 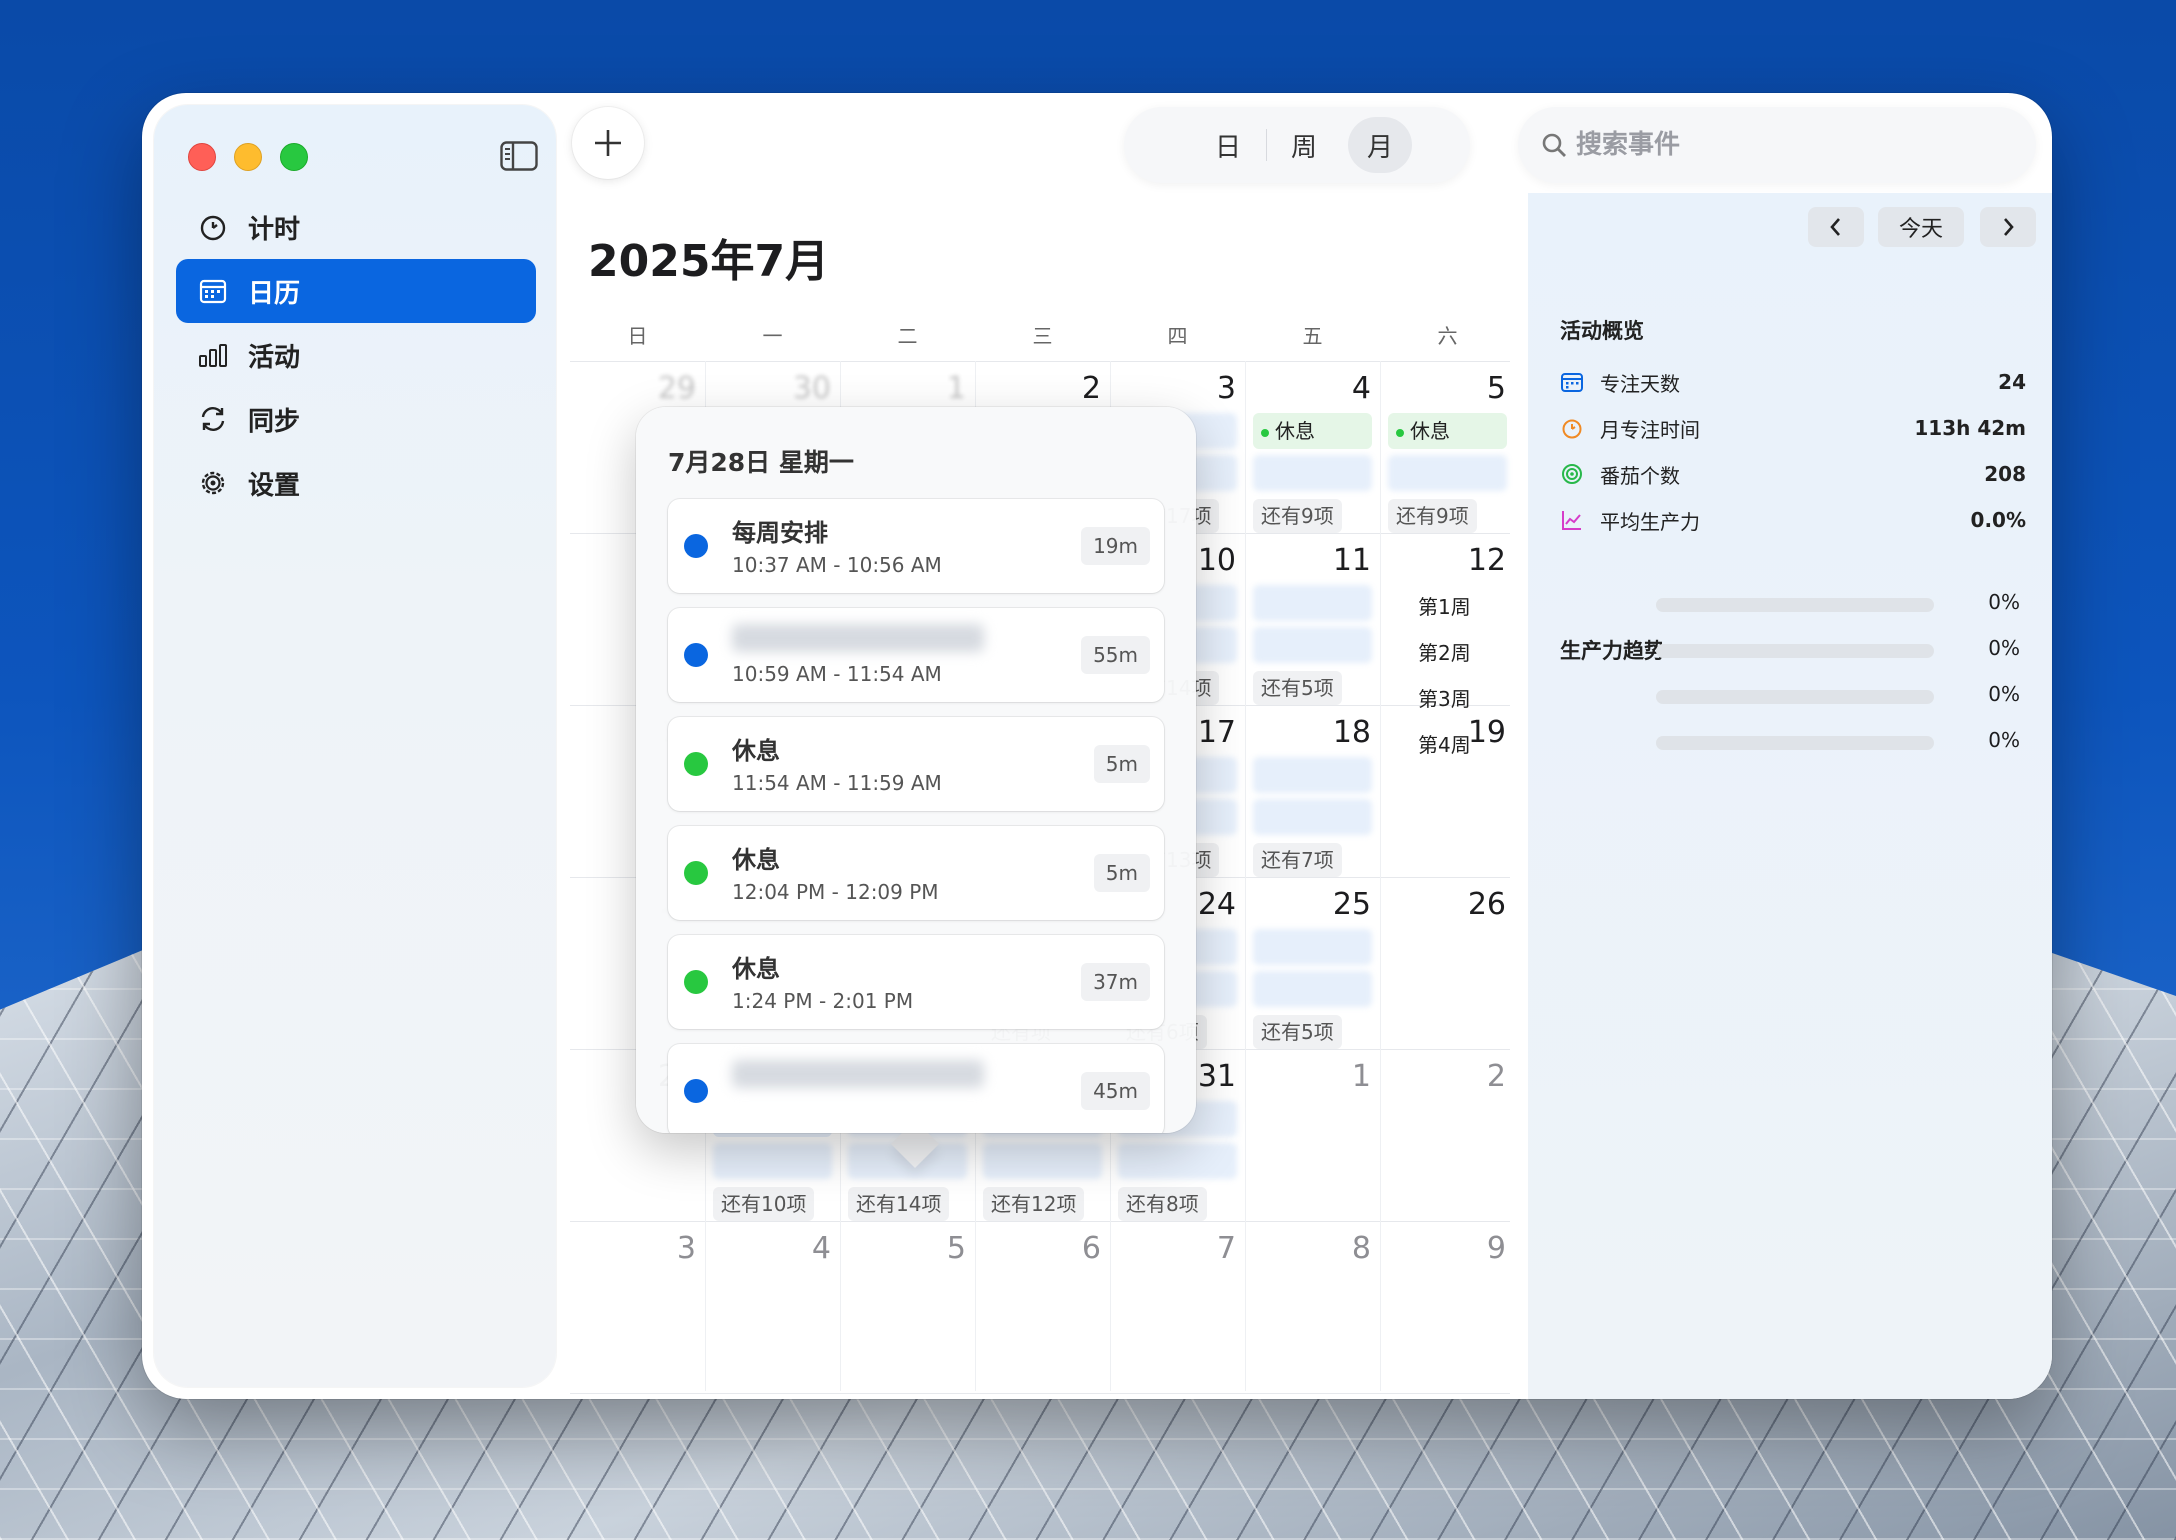 What do you see at coordinates (1042, 1307) in the screenshot?
I see `day-cell: 6` at bounding box center [1042, 1307].